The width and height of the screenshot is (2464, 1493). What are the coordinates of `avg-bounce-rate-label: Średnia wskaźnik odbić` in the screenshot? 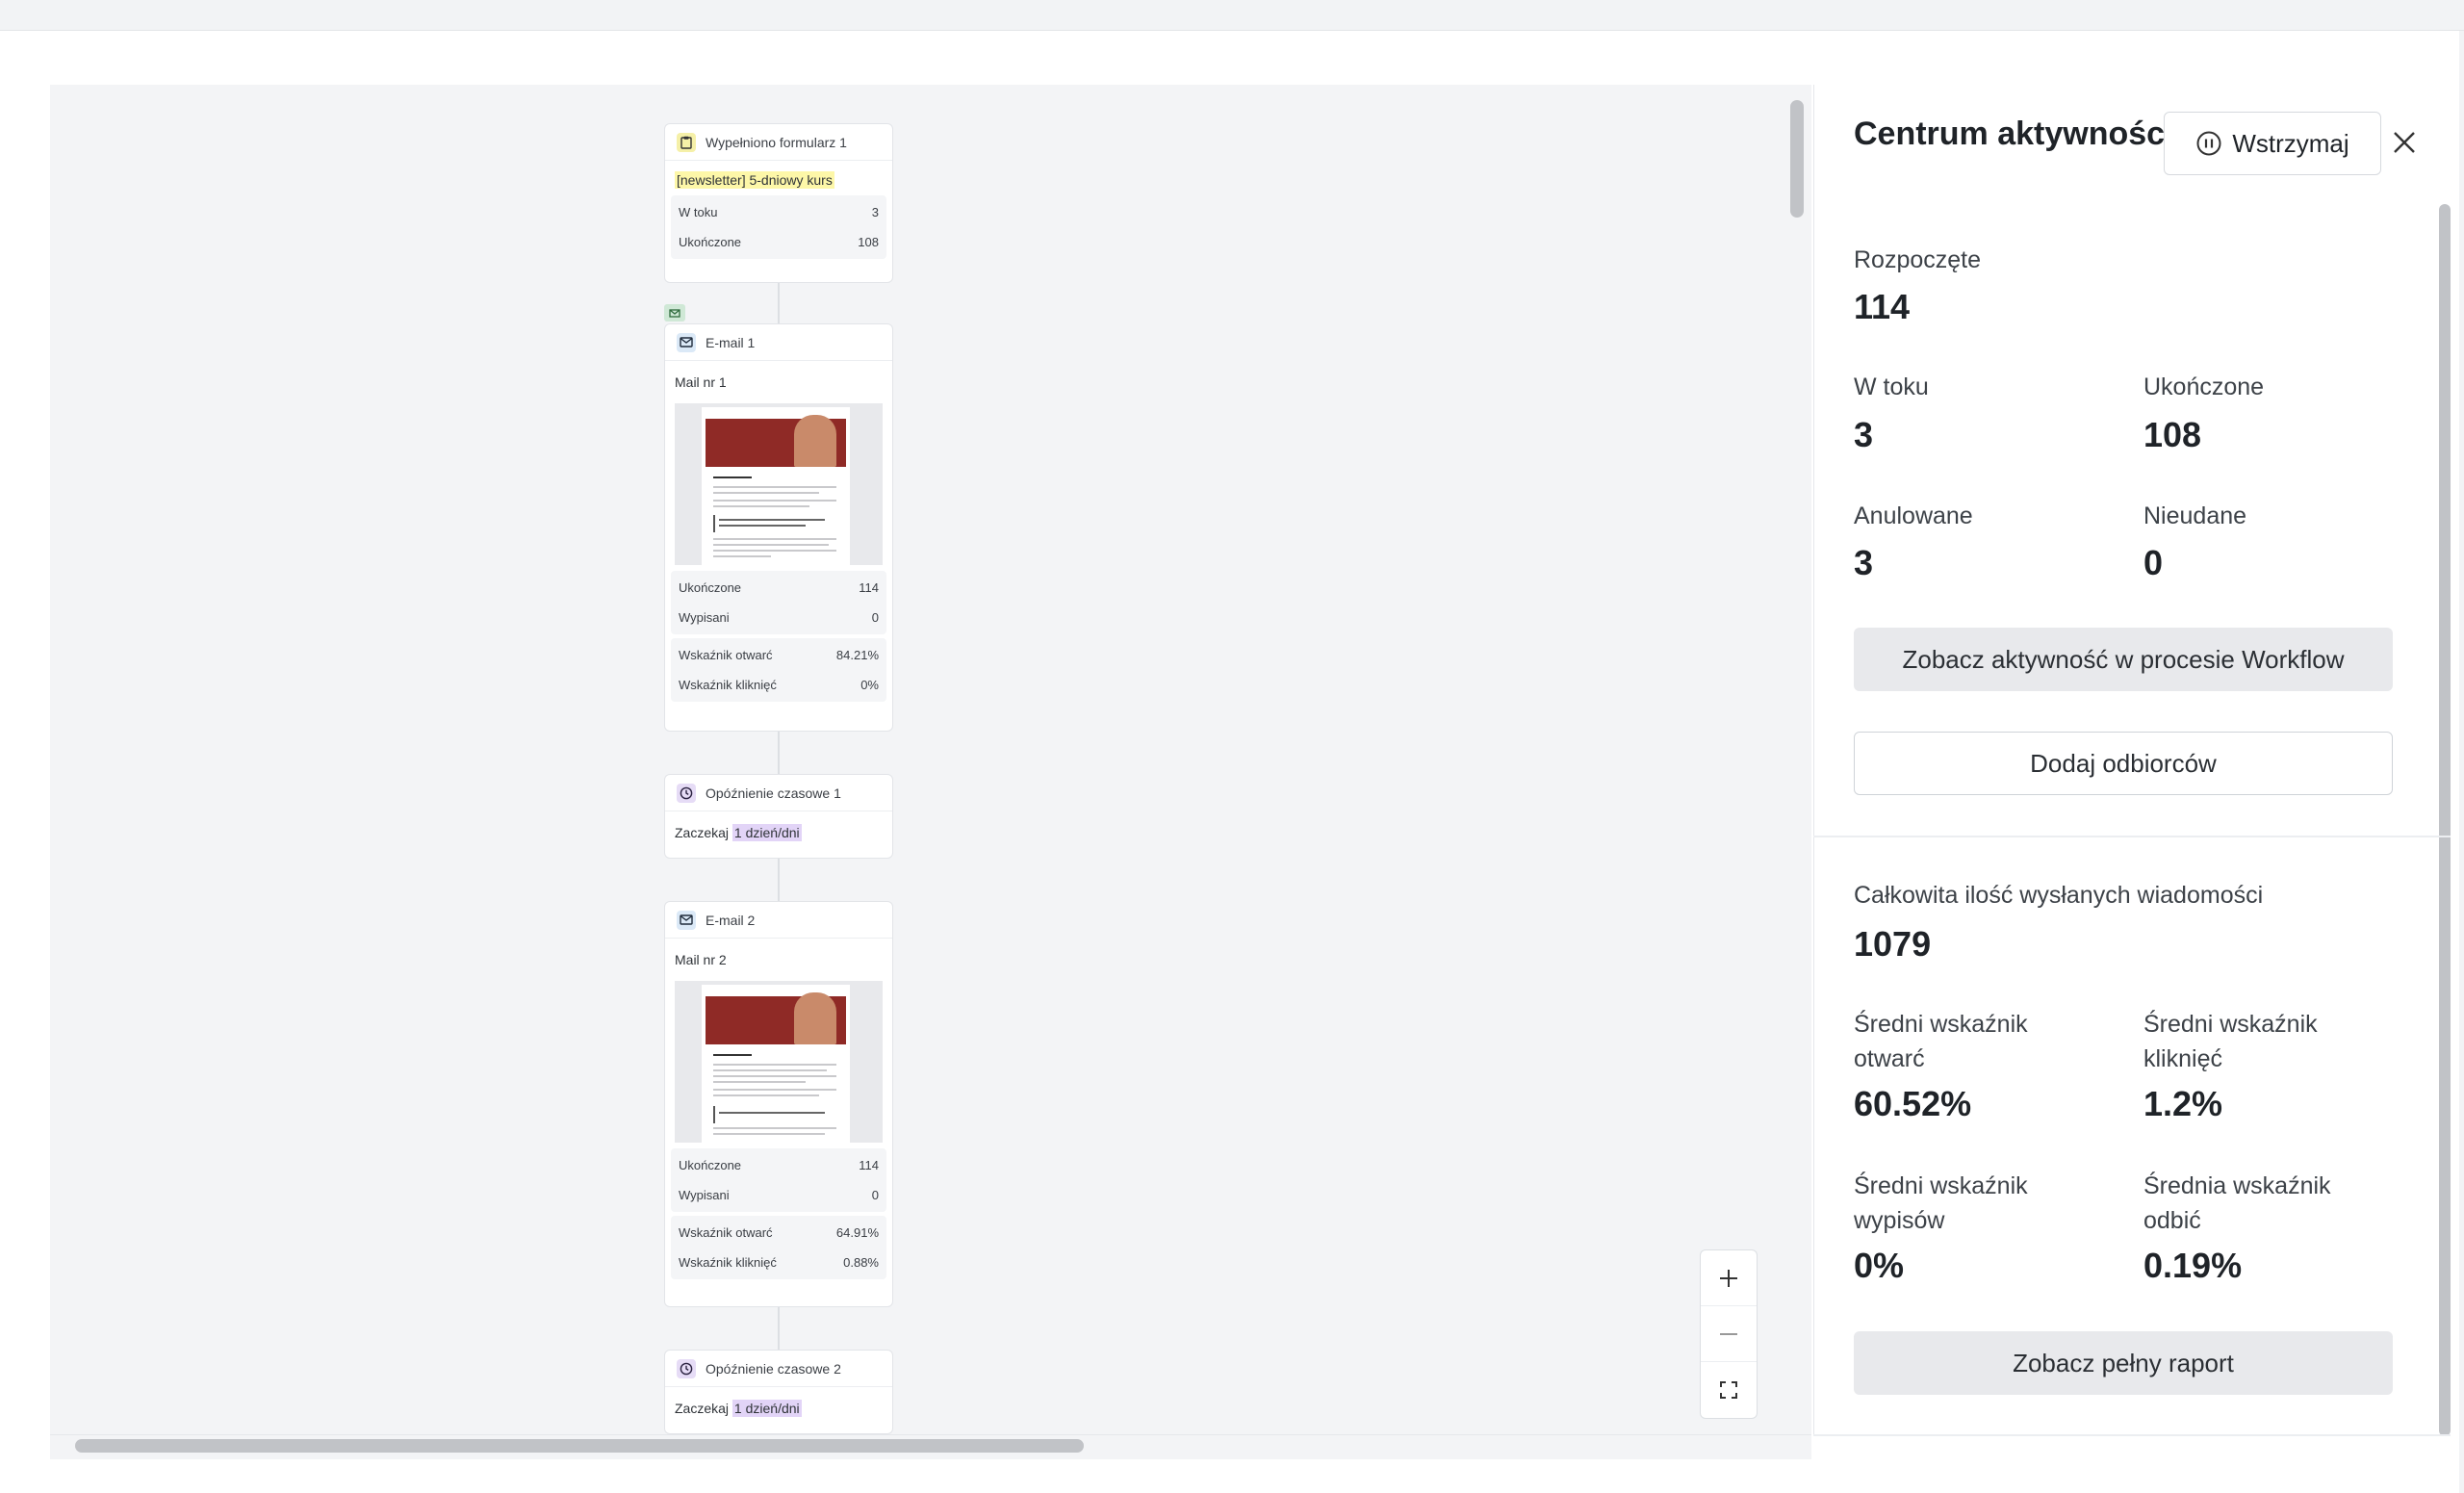 It's located at (2237, 1203).